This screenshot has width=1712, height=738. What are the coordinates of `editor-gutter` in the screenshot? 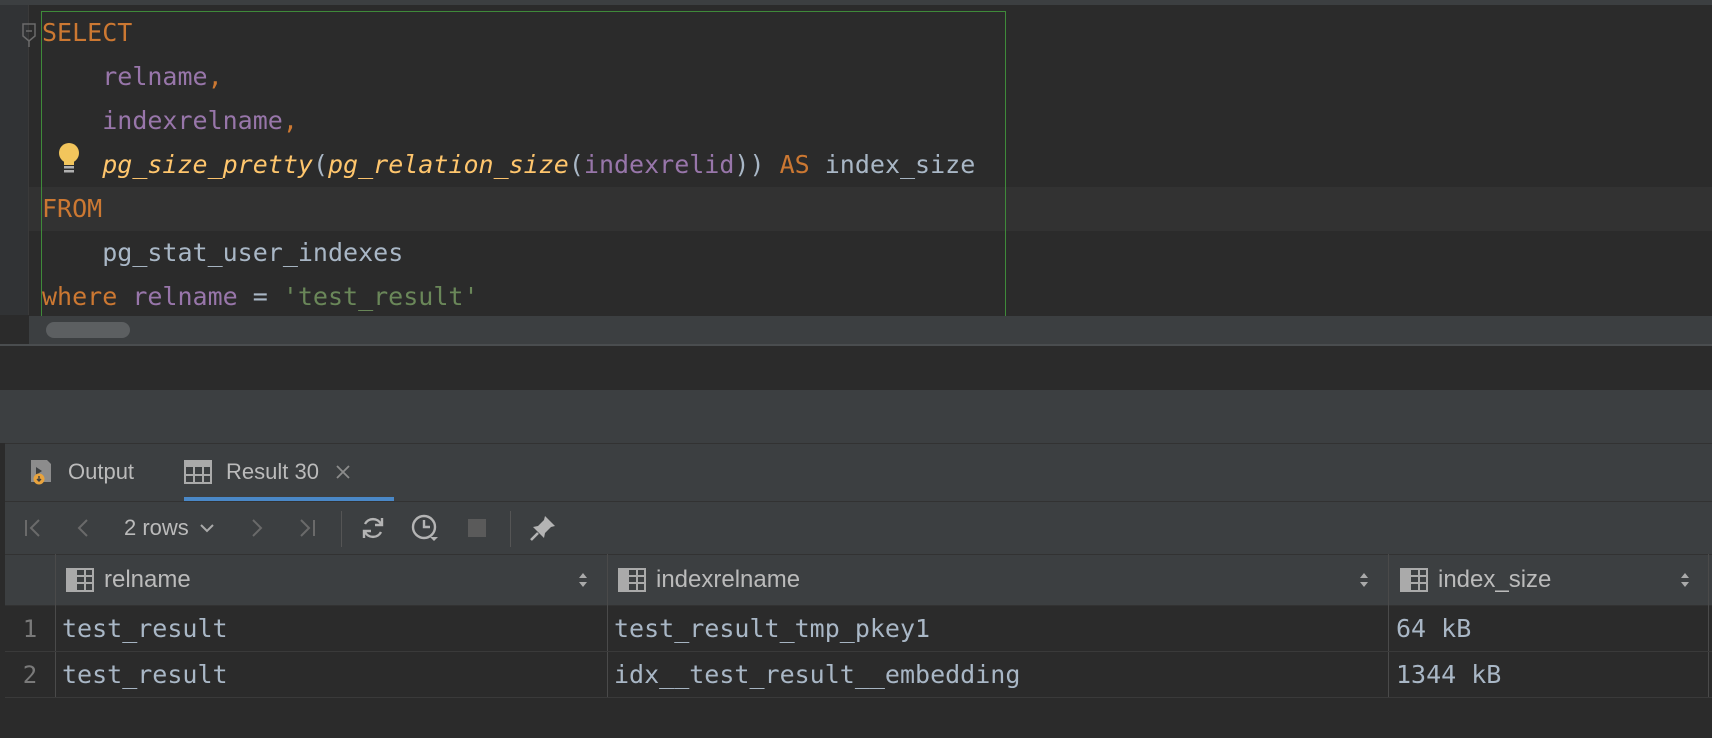 It's located at (14, 160).